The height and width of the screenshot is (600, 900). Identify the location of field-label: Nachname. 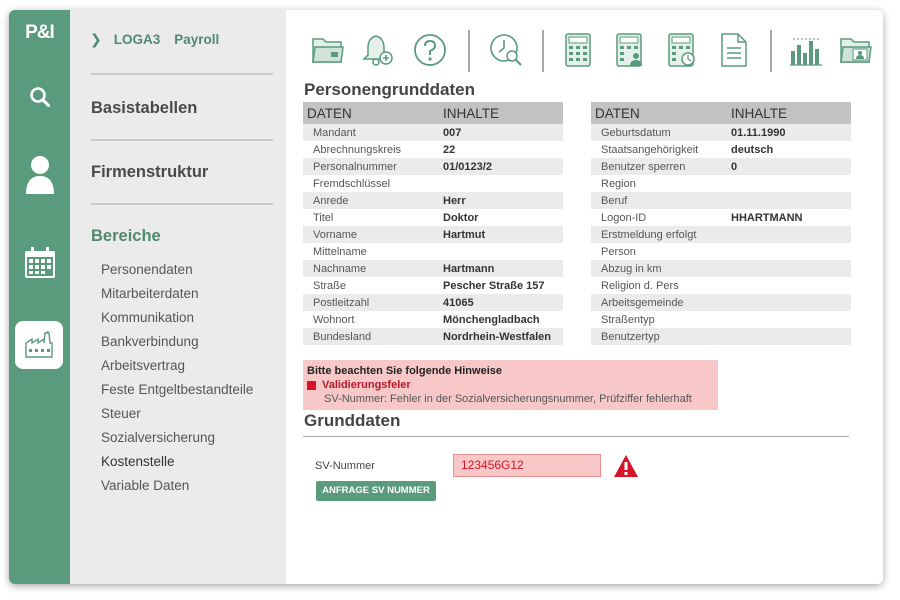
(340, 268).